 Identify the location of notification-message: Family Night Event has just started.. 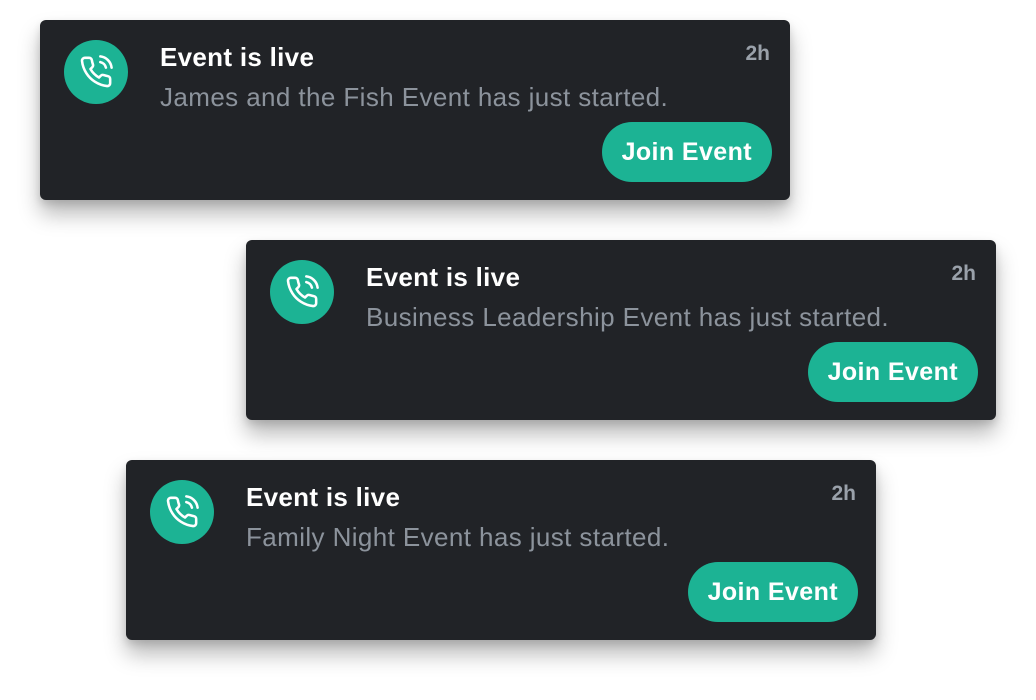
(458, 537).